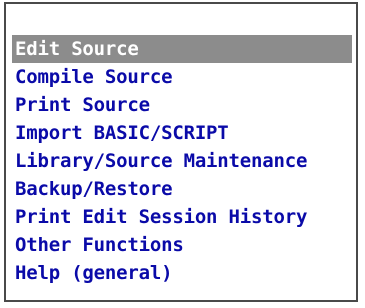  Describe the element at coordinates (182, 217) in the screenshot. I see `menu-item-print-edit-session-history: Print Edit Session History` at that location.